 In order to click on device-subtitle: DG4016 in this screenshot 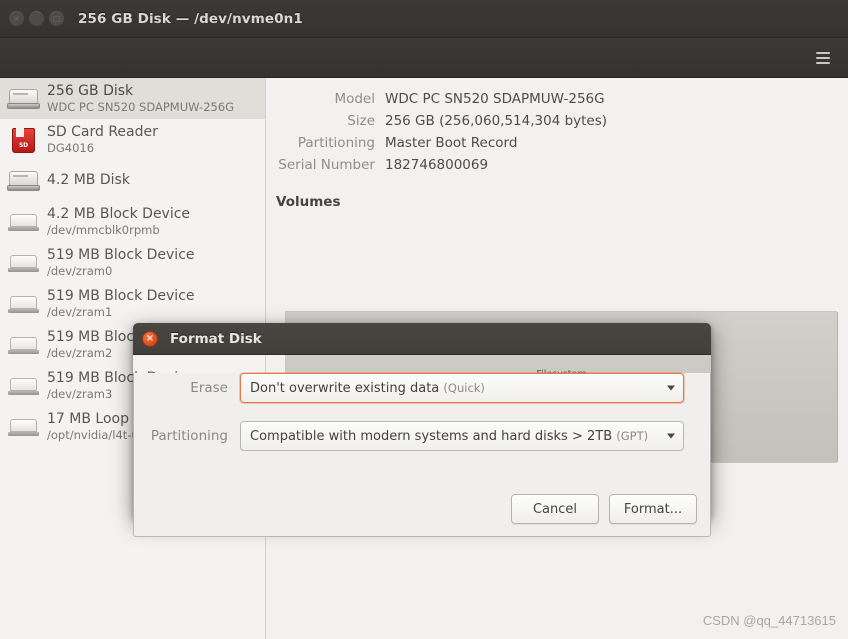, I will do `click(71, 148)`.